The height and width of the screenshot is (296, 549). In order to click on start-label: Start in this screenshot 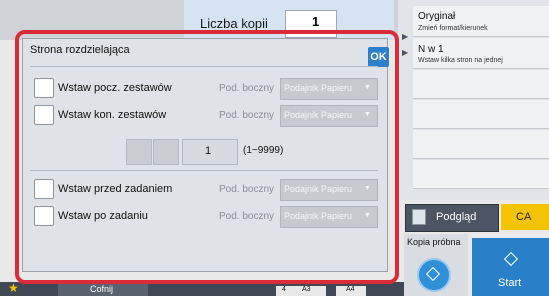, I will do `click(510, 283)`.